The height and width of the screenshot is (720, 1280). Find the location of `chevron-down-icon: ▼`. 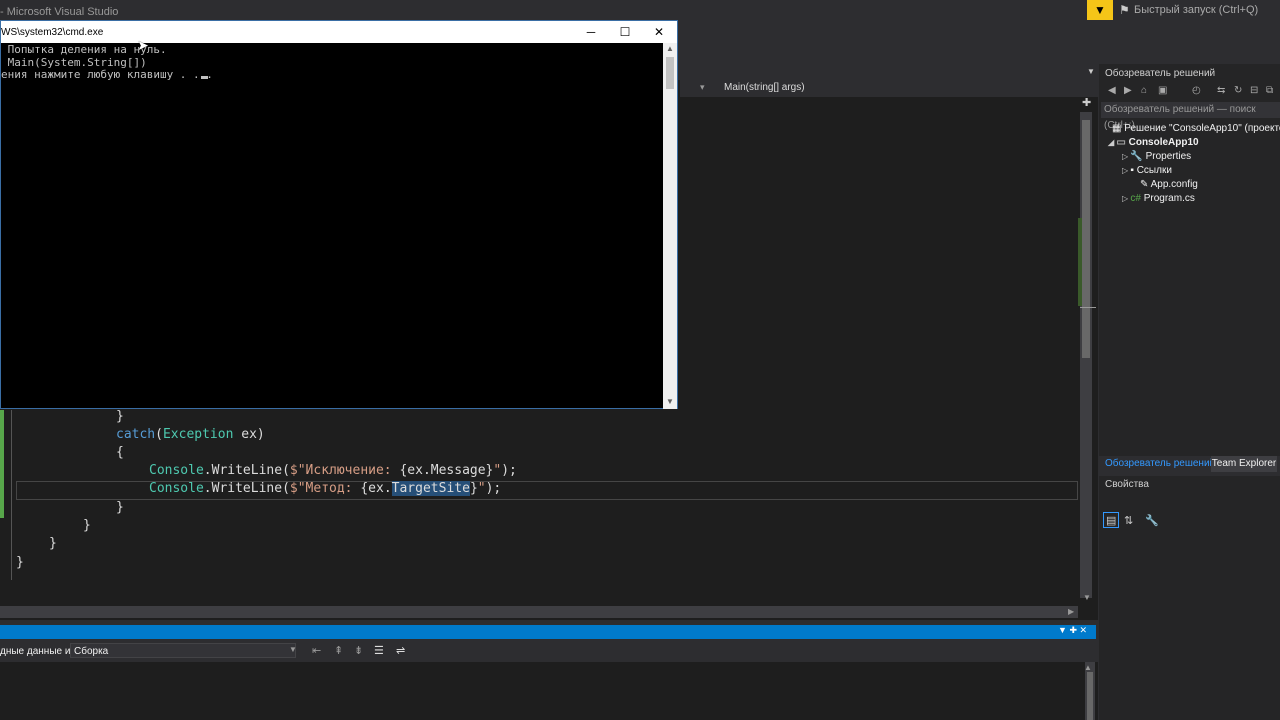

chevron-down-icon: ▼ is located at coordinates (293, 649).